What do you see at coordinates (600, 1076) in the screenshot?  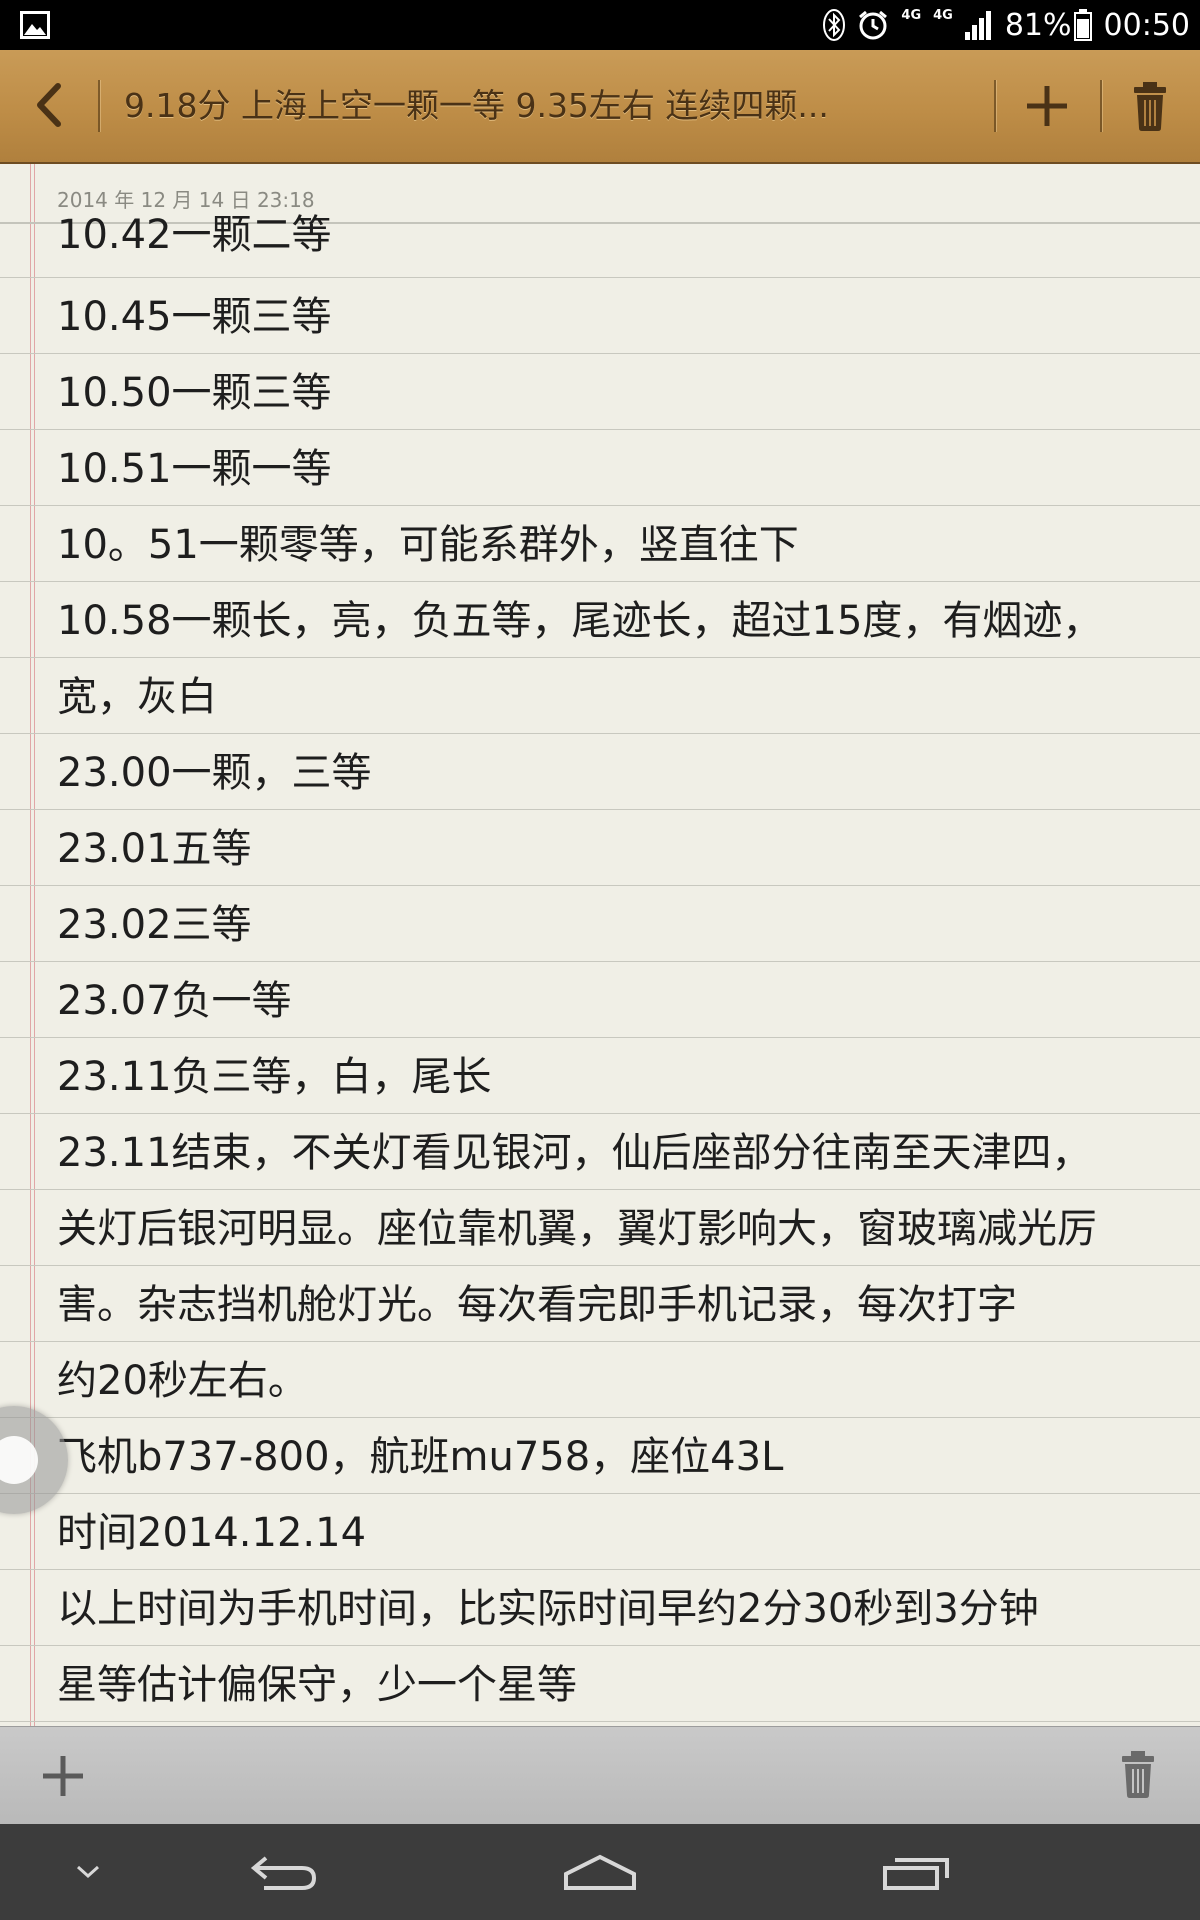 I see `note-line: 23.11负三等，白，尾长` at bounding box center [600, 1076].